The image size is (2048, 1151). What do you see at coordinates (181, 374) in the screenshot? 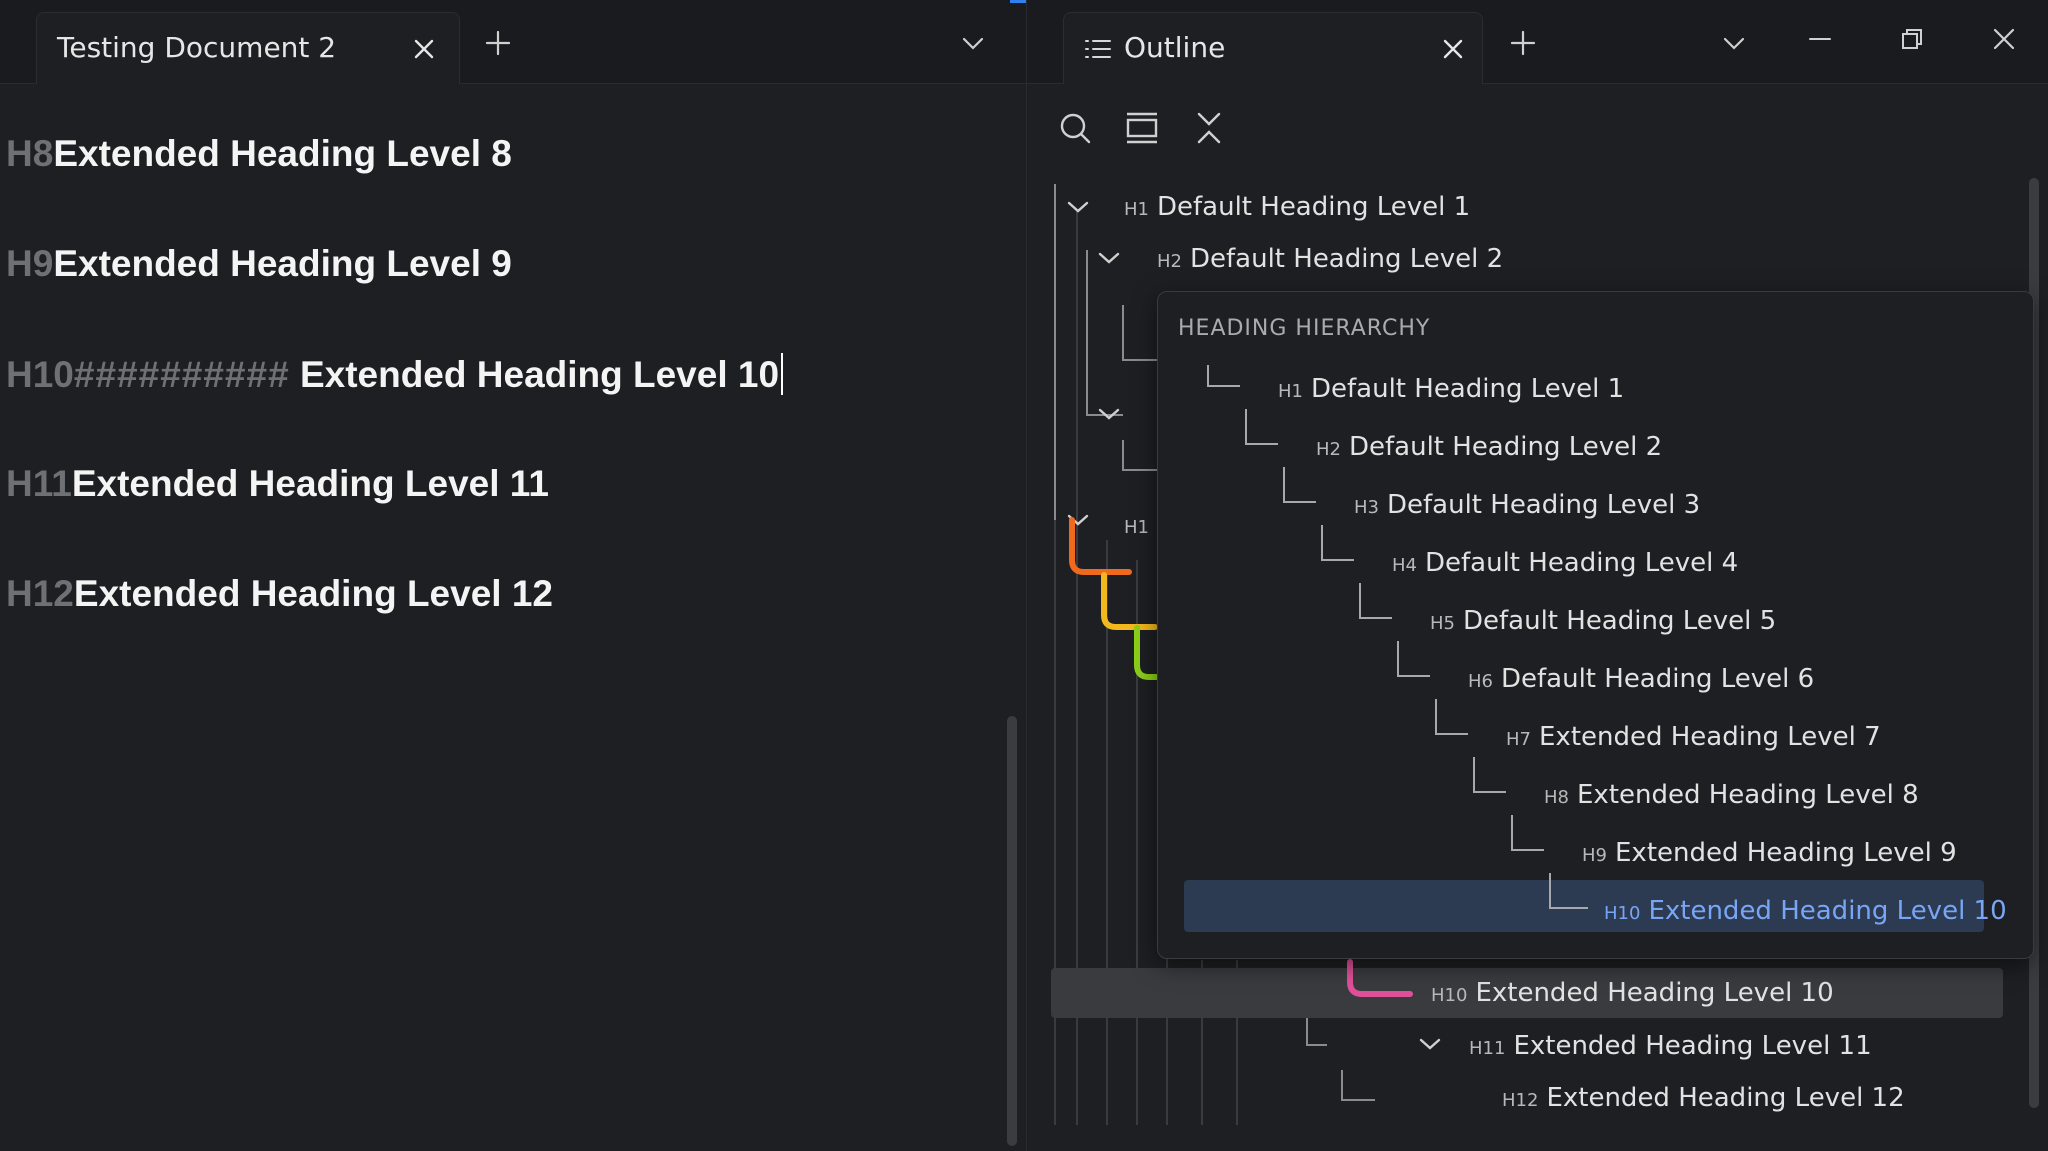
I see `heading-hashes: ##########` at bounding box center [181, 374].